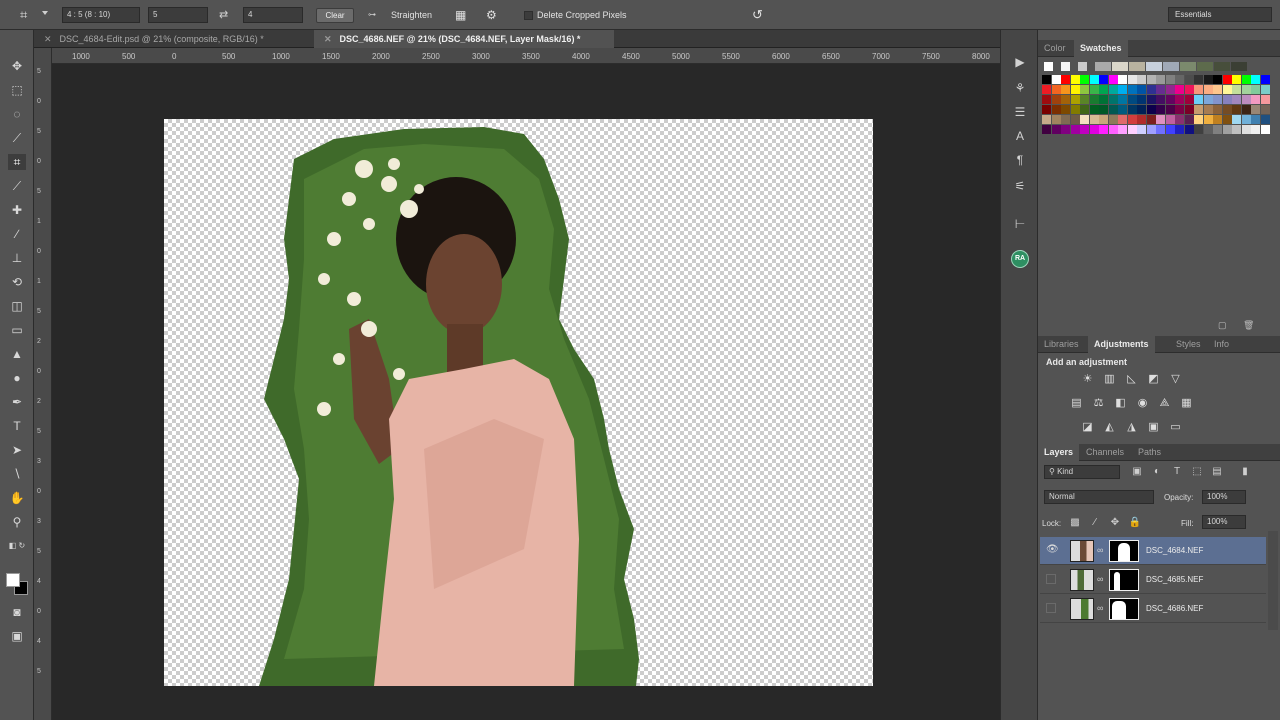 This screenshot has width=1280, height=720. What do you see at coordinates (17, 114) in the screenshot?
I see `lasso-tool-icon: ◌` at bounding box center [17, 114].